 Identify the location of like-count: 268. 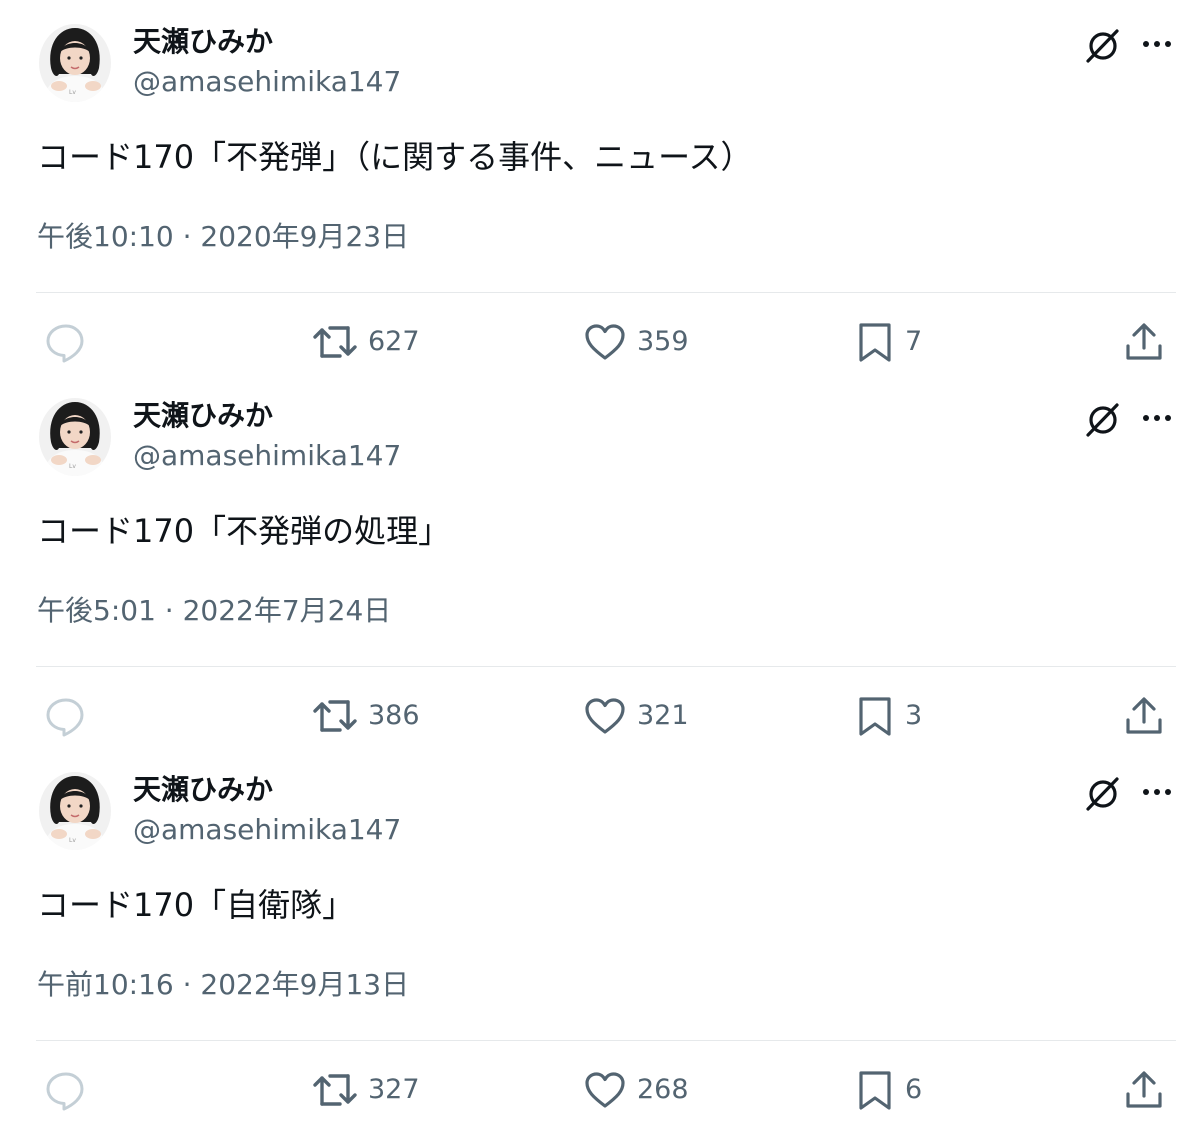
(663, 1089).